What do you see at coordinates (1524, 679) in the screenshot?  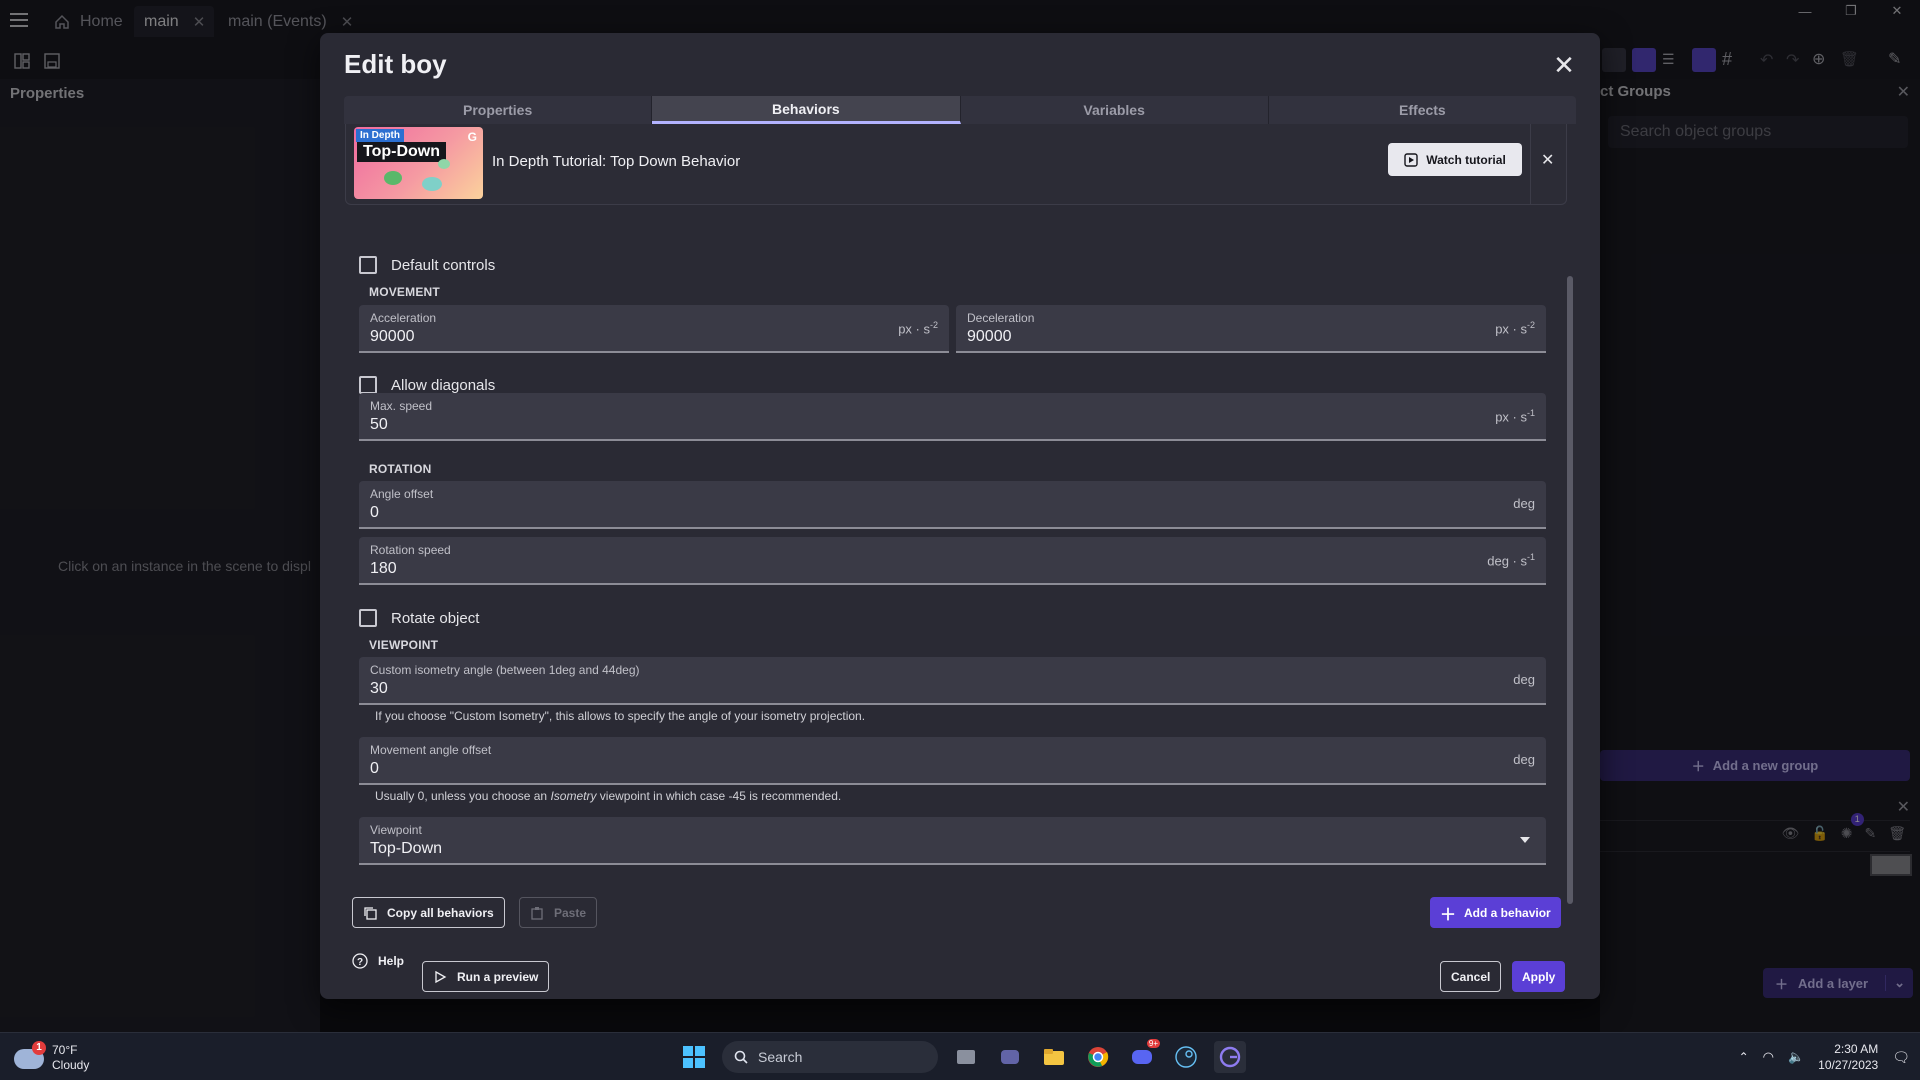 I see `custom-isometry-unit: deg` at bounding box center [1524, 679].